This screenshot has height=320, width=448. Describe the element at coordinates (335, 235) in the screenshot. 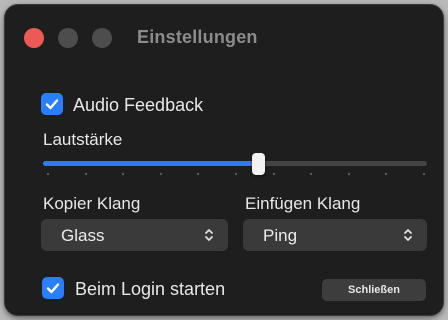

I see `paste-sound-select: Ping` at that location.